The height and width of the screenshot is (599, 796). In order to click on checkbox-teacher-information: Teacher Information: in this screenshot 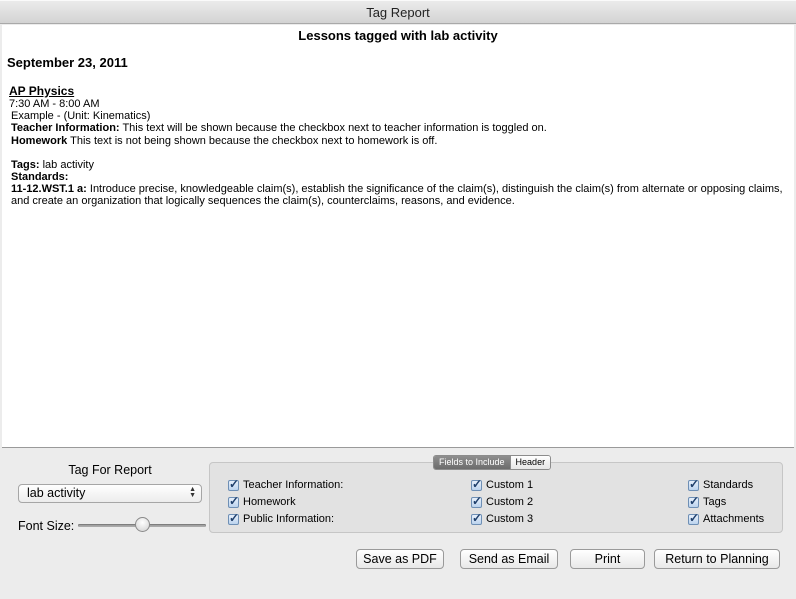, I will do `click(286, 484)`.